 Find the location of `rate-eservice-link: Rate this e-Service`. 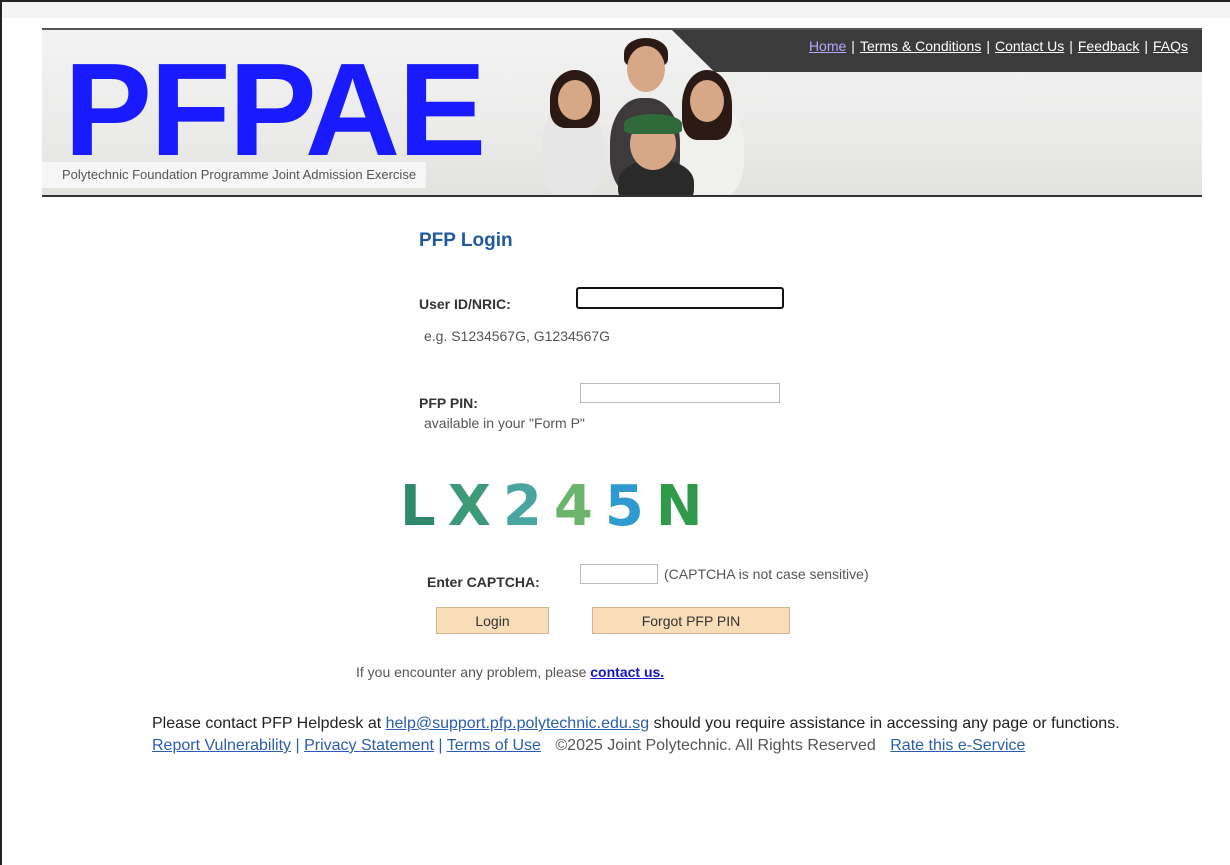

rate-eservice-link: Rate this e-Service is located at coordinates (957, 745).